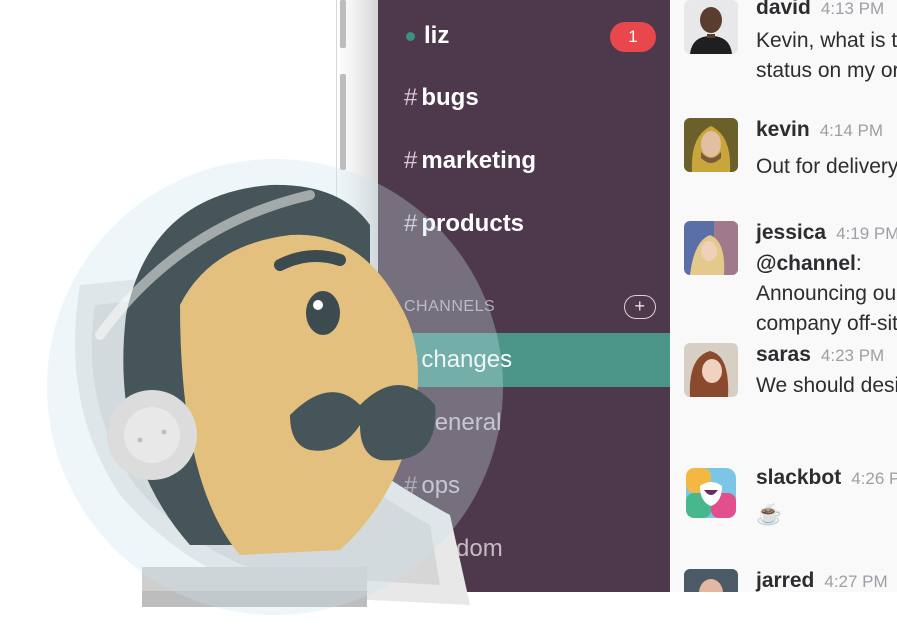 The height and width of the screenshot is (625, 897). I want to click on sidebar-item-bugs: # bugs, so click(524, 98).